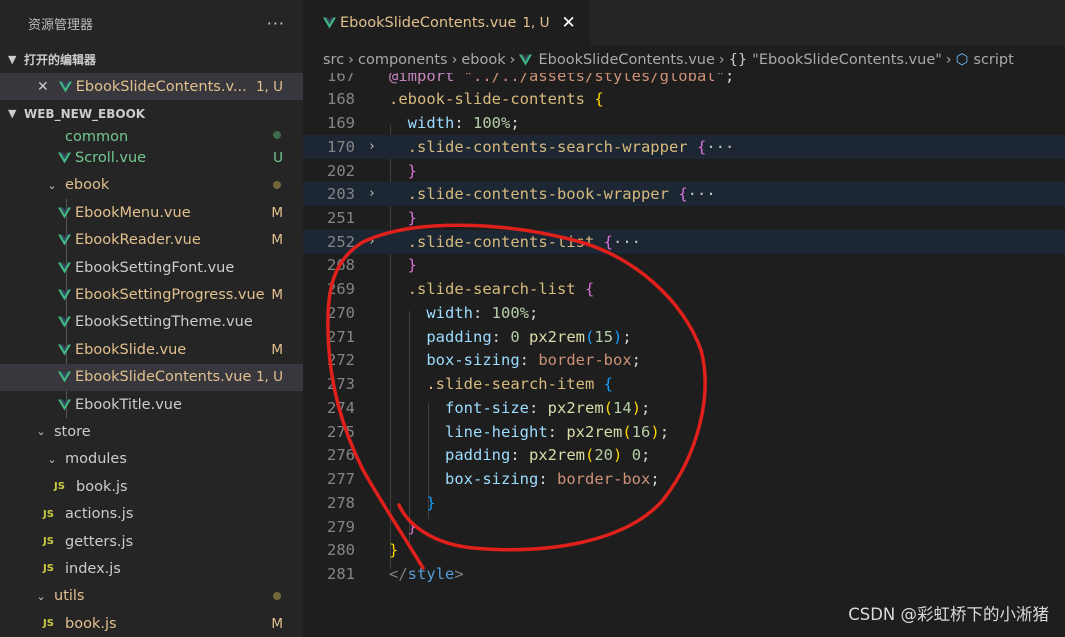 This screenshot has height=637, width=1065. I want to click on file-status: U, so click(278, 158).